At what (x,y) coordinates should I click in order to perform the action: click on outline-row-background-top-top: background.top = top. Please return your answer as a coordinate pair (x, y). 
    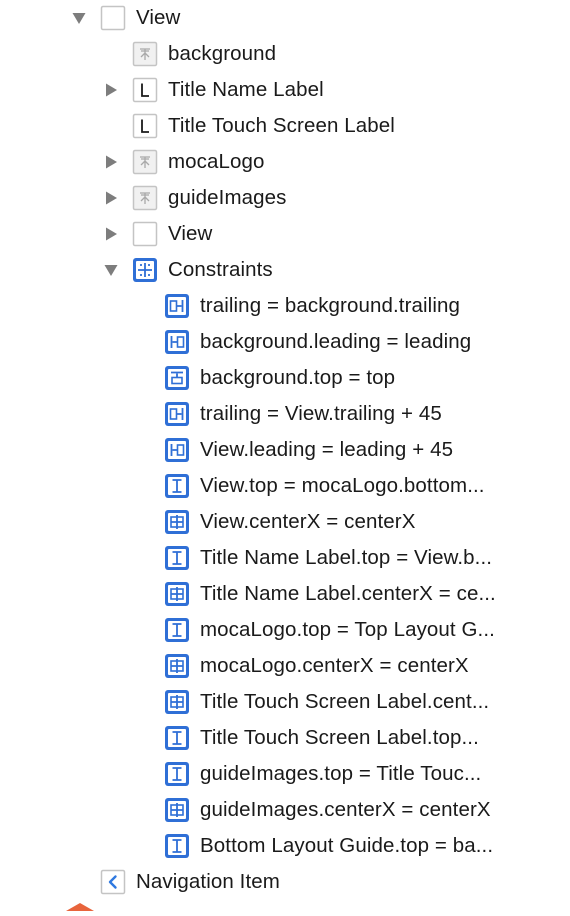
    Looking at the image, I should click on (285, 378).